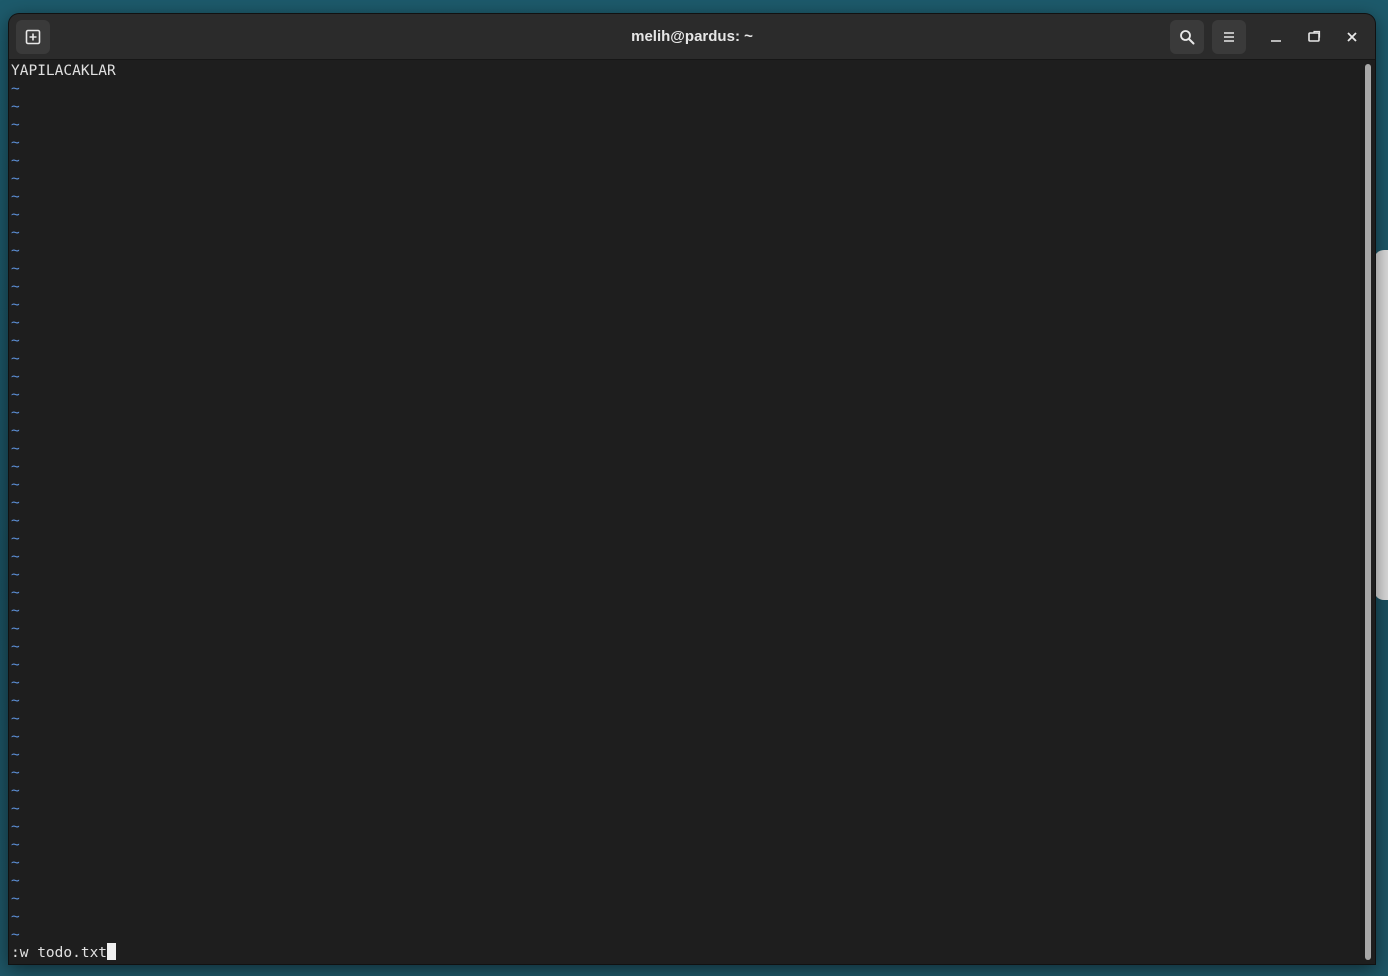 The image size is (1388, 976). What do you see at coordinates (112, 951) in the screenshot?
I see `text-cursor` at bounding box center [112, 951].